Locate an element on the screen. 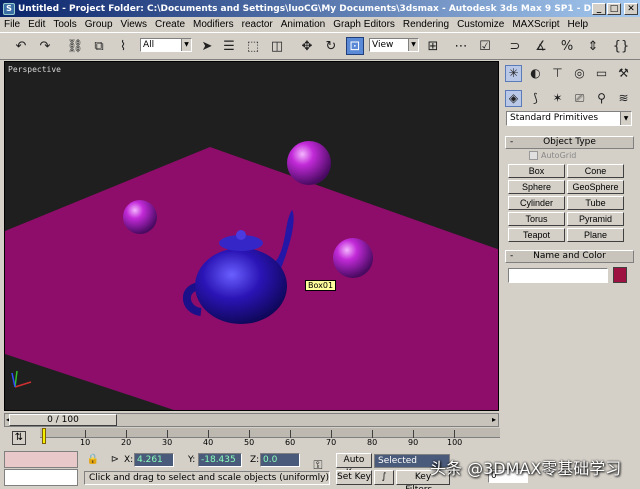 Image resolution: width=640 pixels, height=489 pixels. pivot-center-icon: ⊞ is located at coordinates (433, 46).